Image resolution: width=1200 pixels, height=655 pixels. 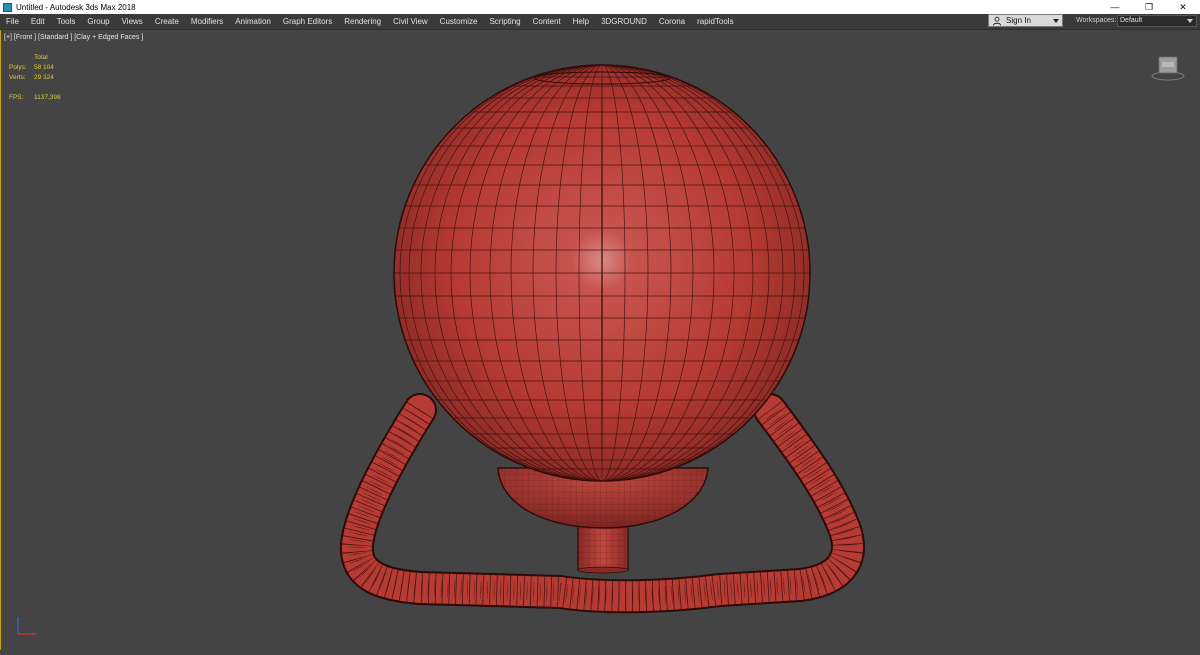 What do you see at coordinates (17, 77) in the screenshot?
I see `stats-verts-label: Verts:` at bounding box center [17, 77].